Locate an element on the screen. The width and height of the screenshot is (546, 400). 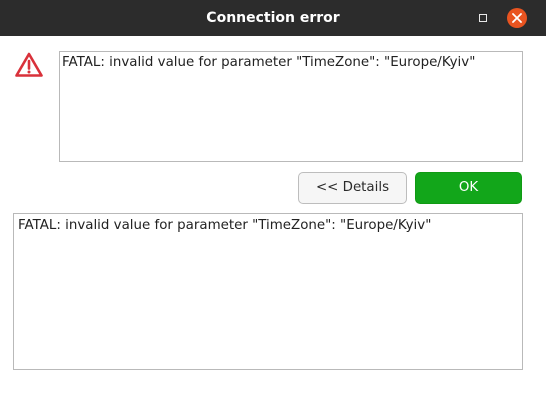
close-icon is located at coordinates (517, 18).